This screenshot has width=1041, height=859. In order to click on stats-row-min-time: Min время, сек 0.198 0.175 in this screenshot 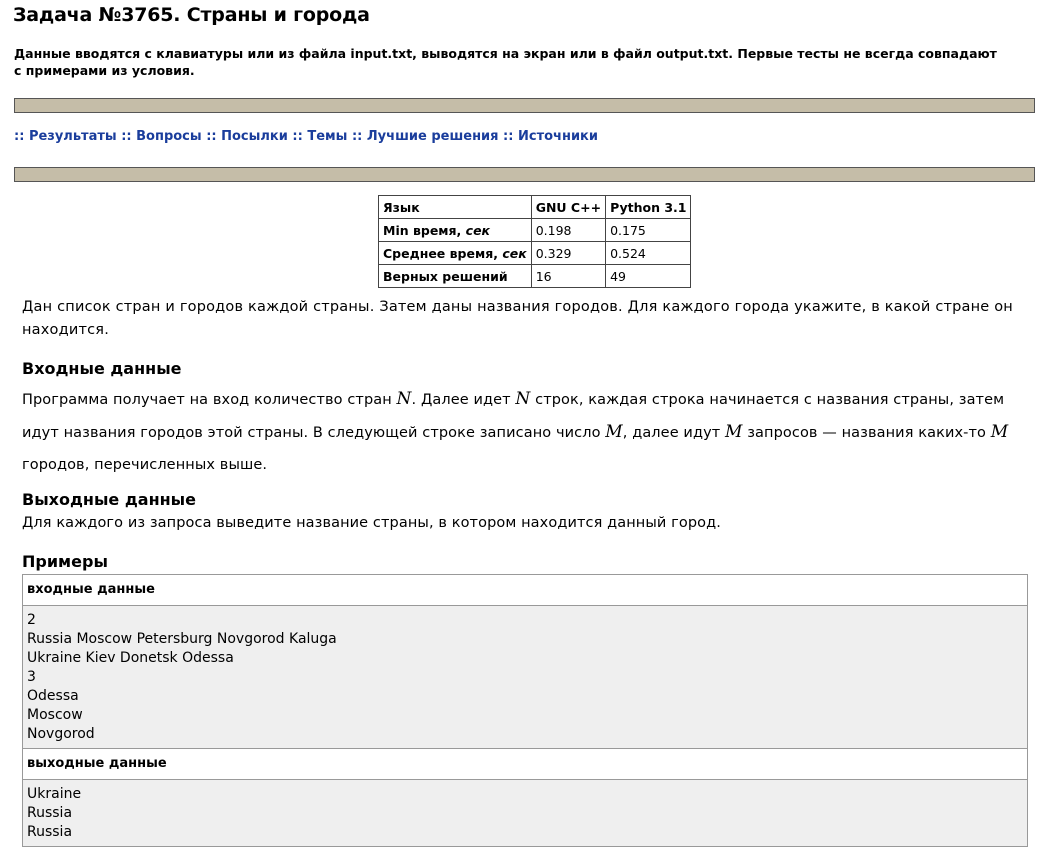, I will do `click(535, 230)`.